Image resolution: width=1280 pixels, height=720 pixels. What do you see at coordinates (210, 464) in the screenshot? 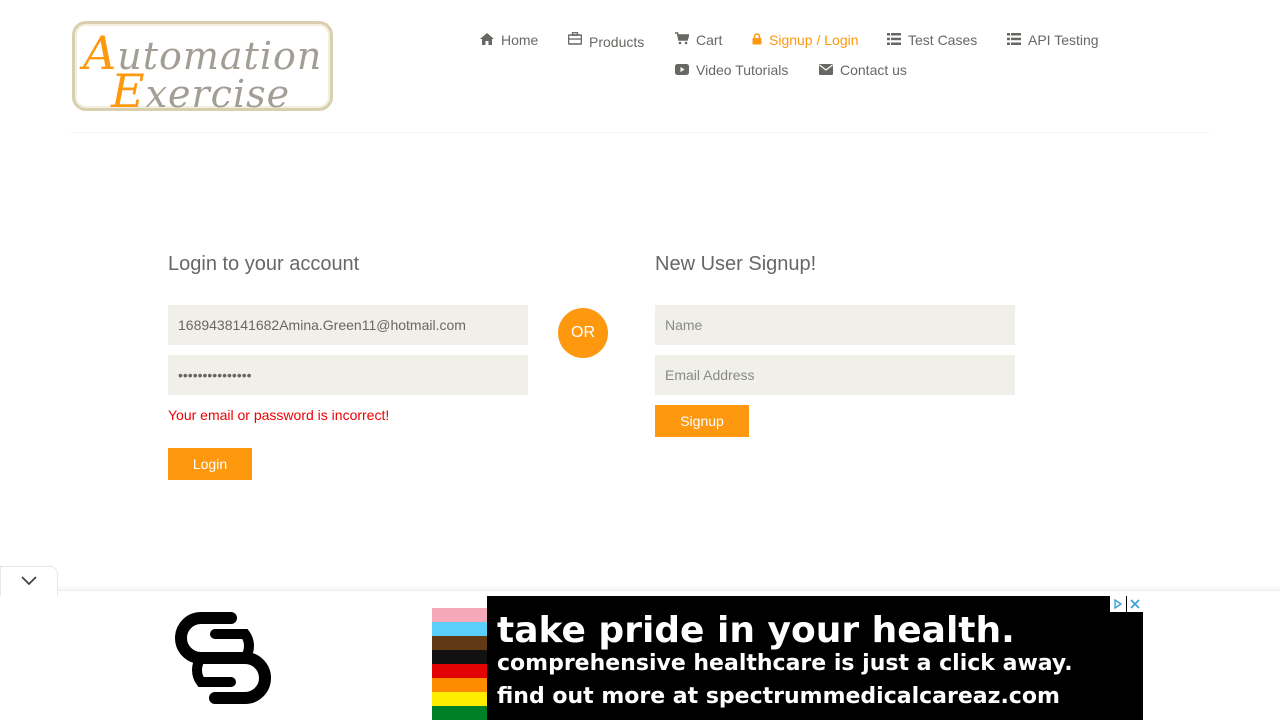
I see `login-button: Login` at bounding box center [210, 464].